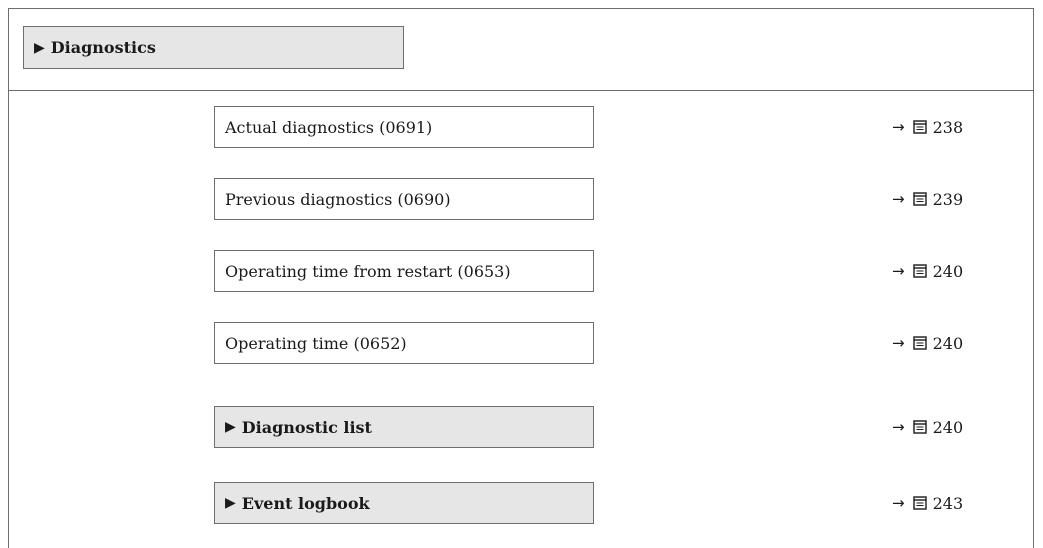 The height and width of the screenshot is (548, 1043). I want to click on header-divider, so click(521, 90).